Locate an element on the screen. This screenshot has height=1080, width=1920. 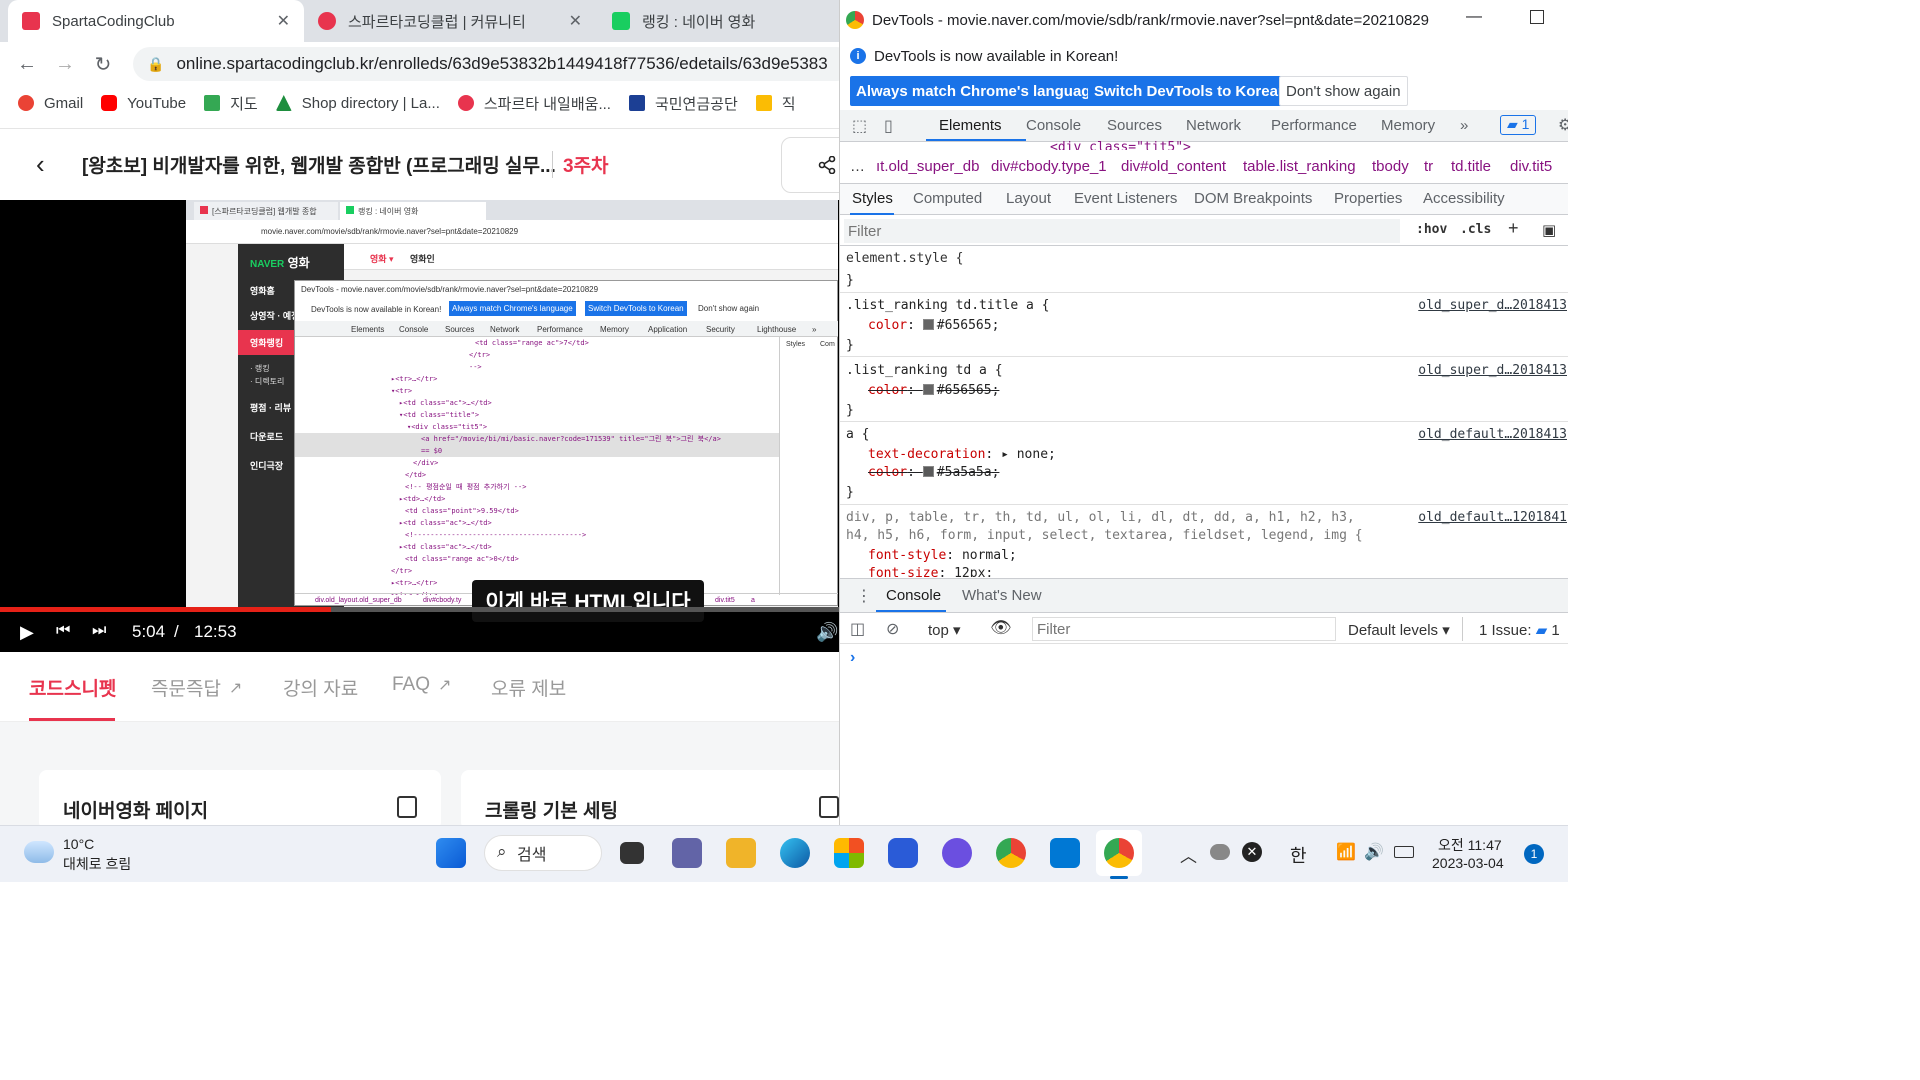
css-property-overridden: color: #5a5a5a; is located at coordinates (933, 472).